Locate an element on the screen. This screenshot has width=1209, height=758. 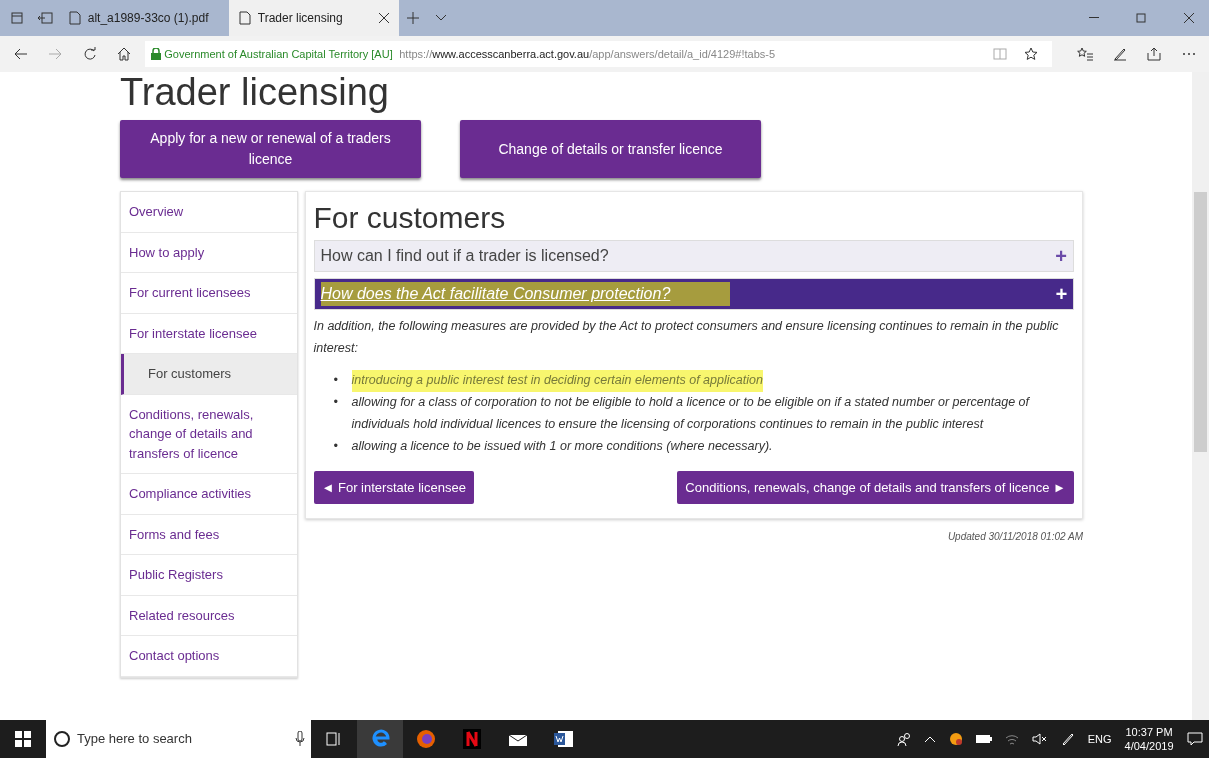
section-title: For customers is located at coordinates (410, 218).